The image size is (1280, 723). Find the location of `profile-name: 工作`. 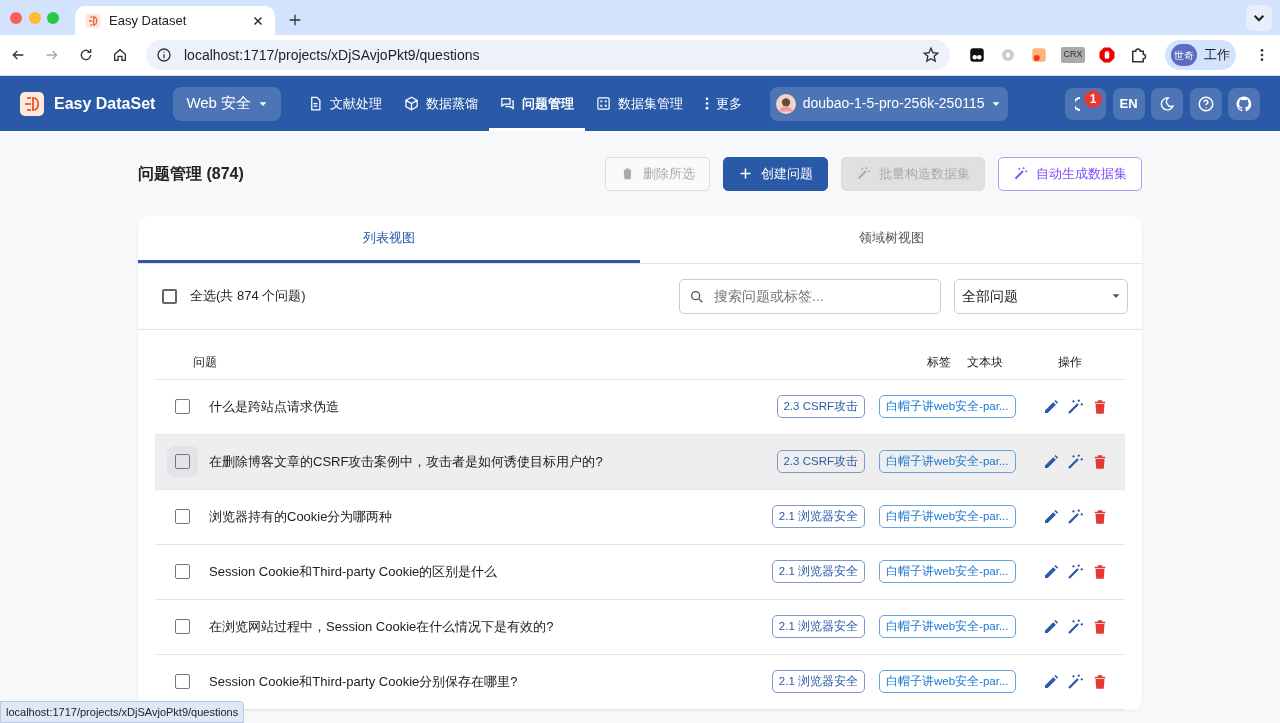

profile-name: 工作 is located at coordinates (1216, 55).